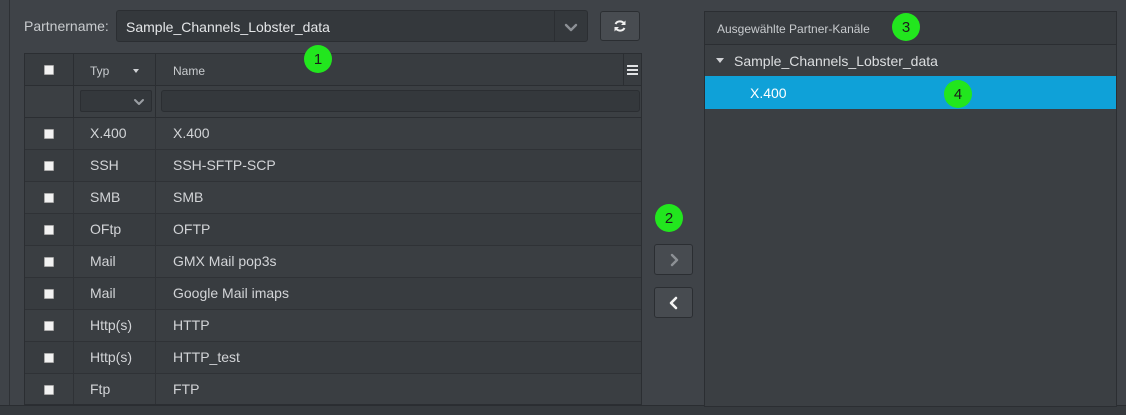  Describe the element at coordinates (115, 197) in the screenshot. I see `row-typ: SMB` at that location.